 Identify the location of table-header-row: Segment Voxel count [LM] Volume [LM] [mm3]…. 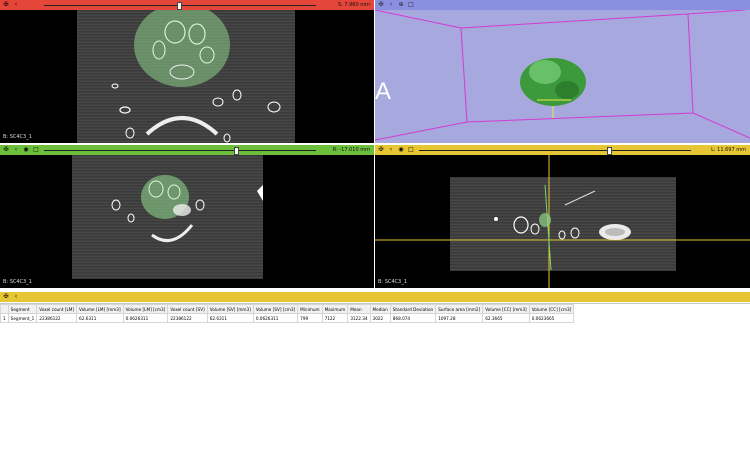
(287, 309).